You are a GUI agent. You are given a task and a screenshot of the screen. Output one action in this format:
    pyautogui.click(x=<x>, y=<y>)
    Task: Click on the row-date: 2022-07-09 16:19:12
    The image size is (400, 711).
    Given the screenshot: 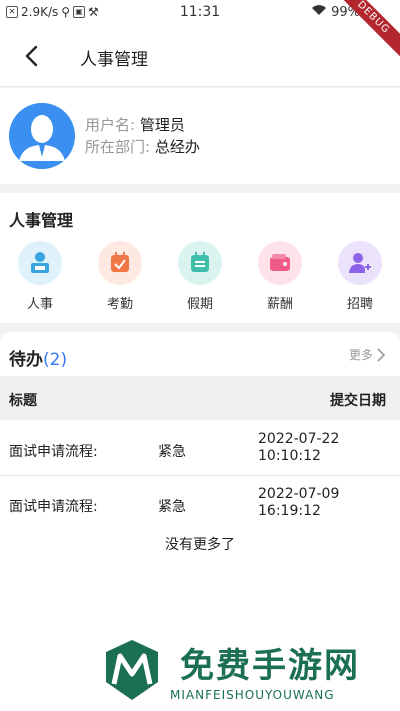 What is the action you would take?
    pyautogui.click(x=298, y=503)
    